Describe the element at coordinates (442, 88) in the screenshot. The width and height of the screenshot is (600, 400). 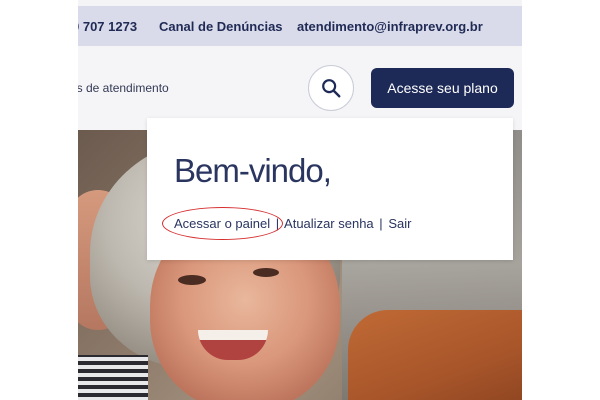
I see `access-plan-button: Acesse seu plano` at that location.